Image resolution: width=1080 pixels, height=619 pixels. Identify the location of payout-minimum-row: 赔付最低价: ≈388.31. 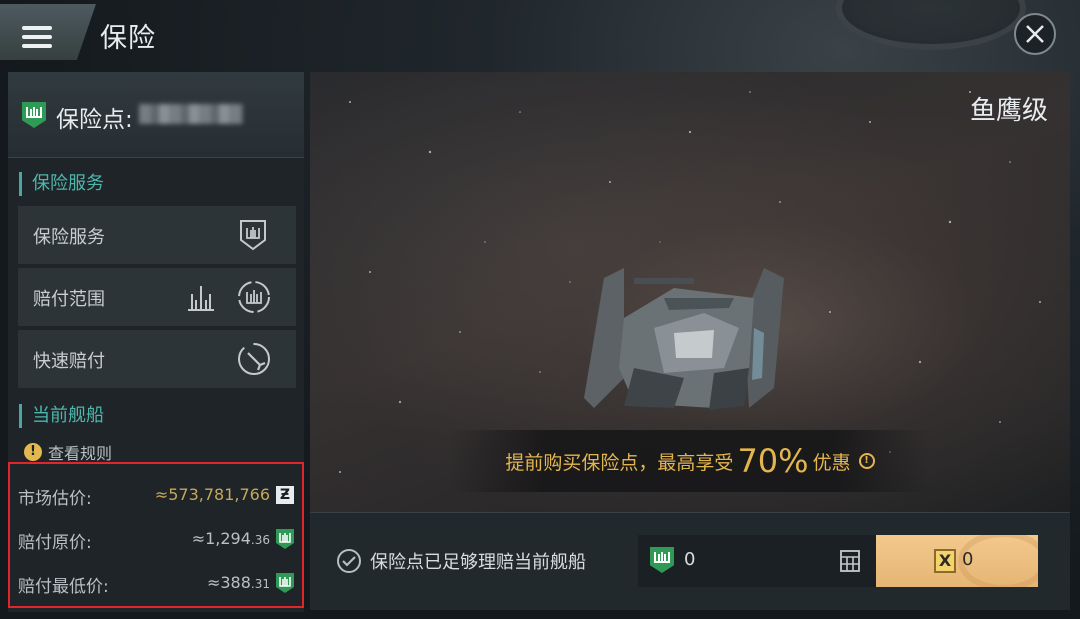
(158, 583).